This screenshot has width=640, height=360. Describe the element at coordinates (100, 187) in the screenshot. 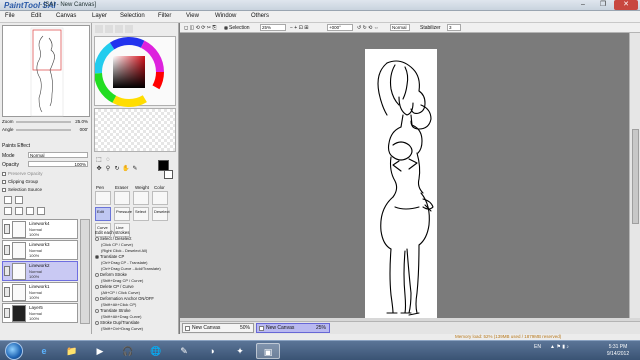

I see `tool-pen-label: Pen` at that location.